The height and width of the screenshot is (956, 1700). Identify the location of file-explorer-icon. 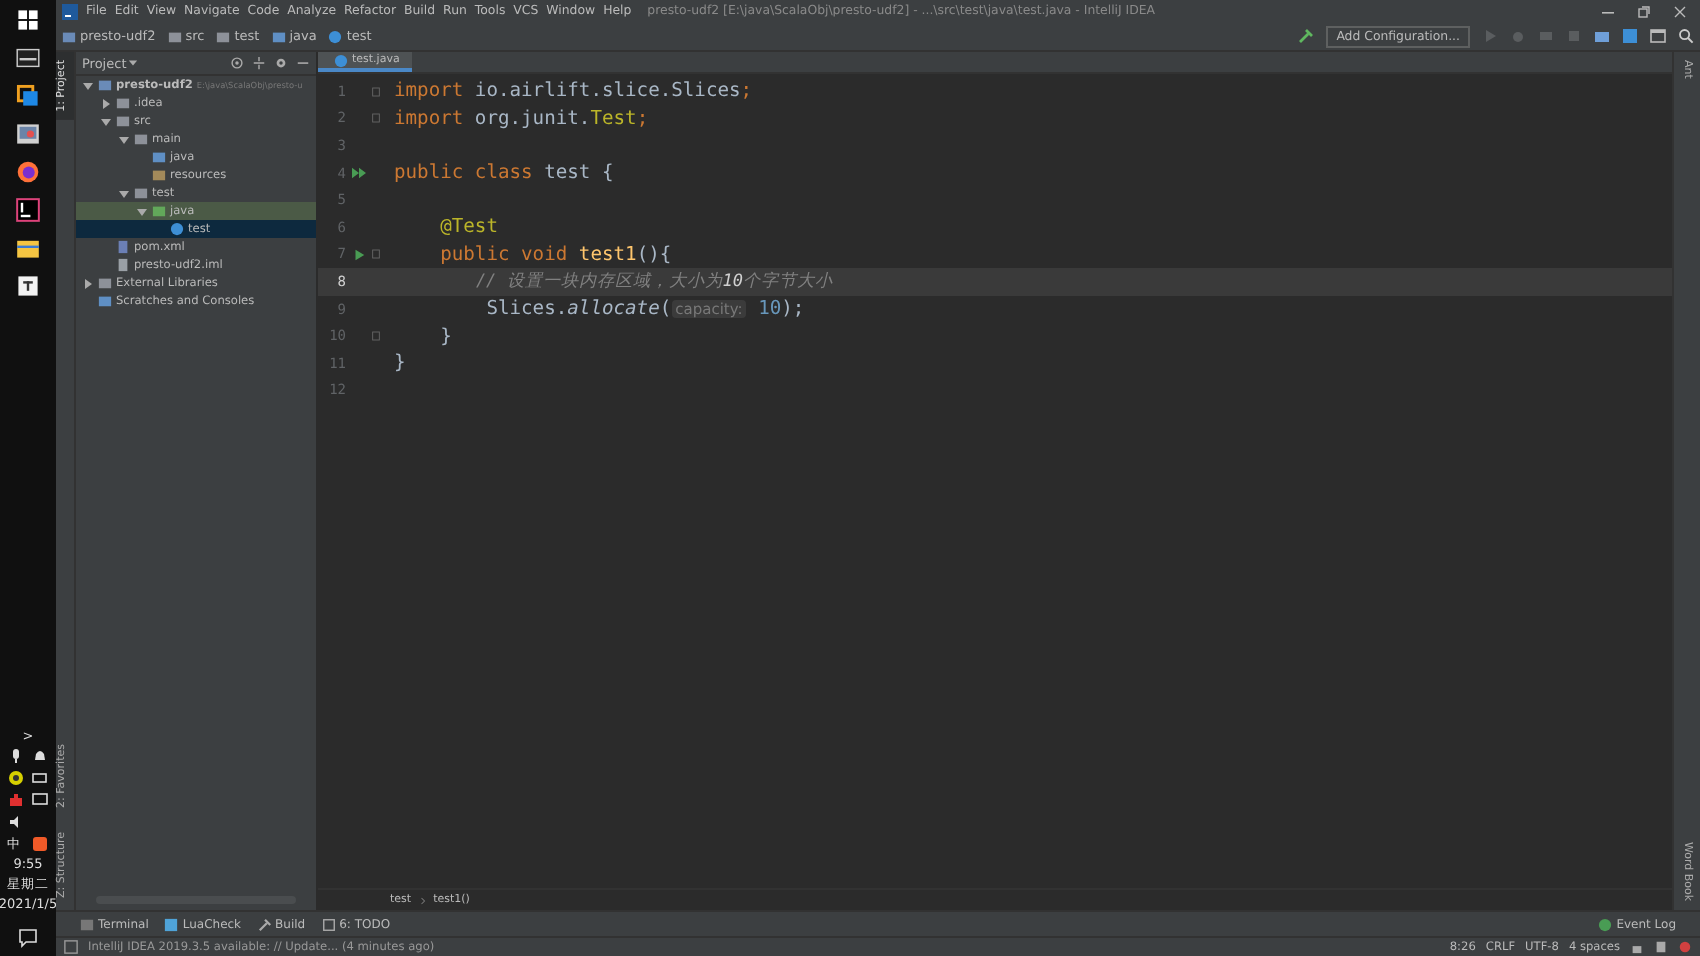
(28, 248).